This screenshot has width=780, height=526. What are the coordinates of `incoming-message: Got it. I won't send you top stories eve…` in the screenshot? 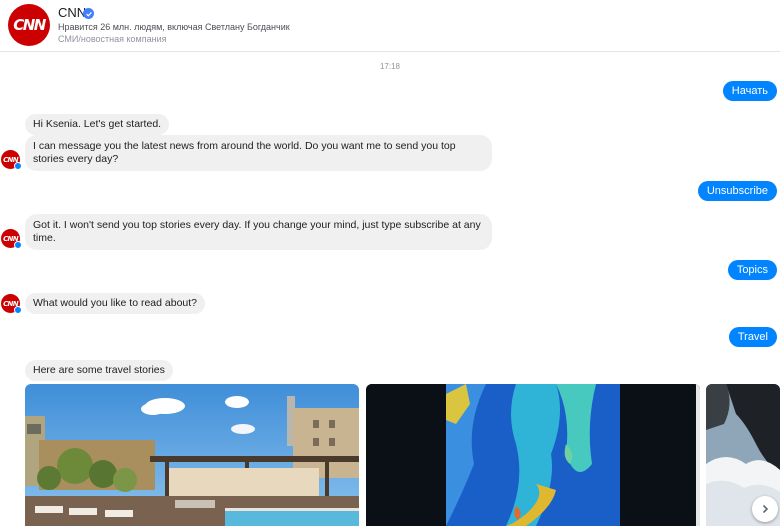 It's located at (258, 232).